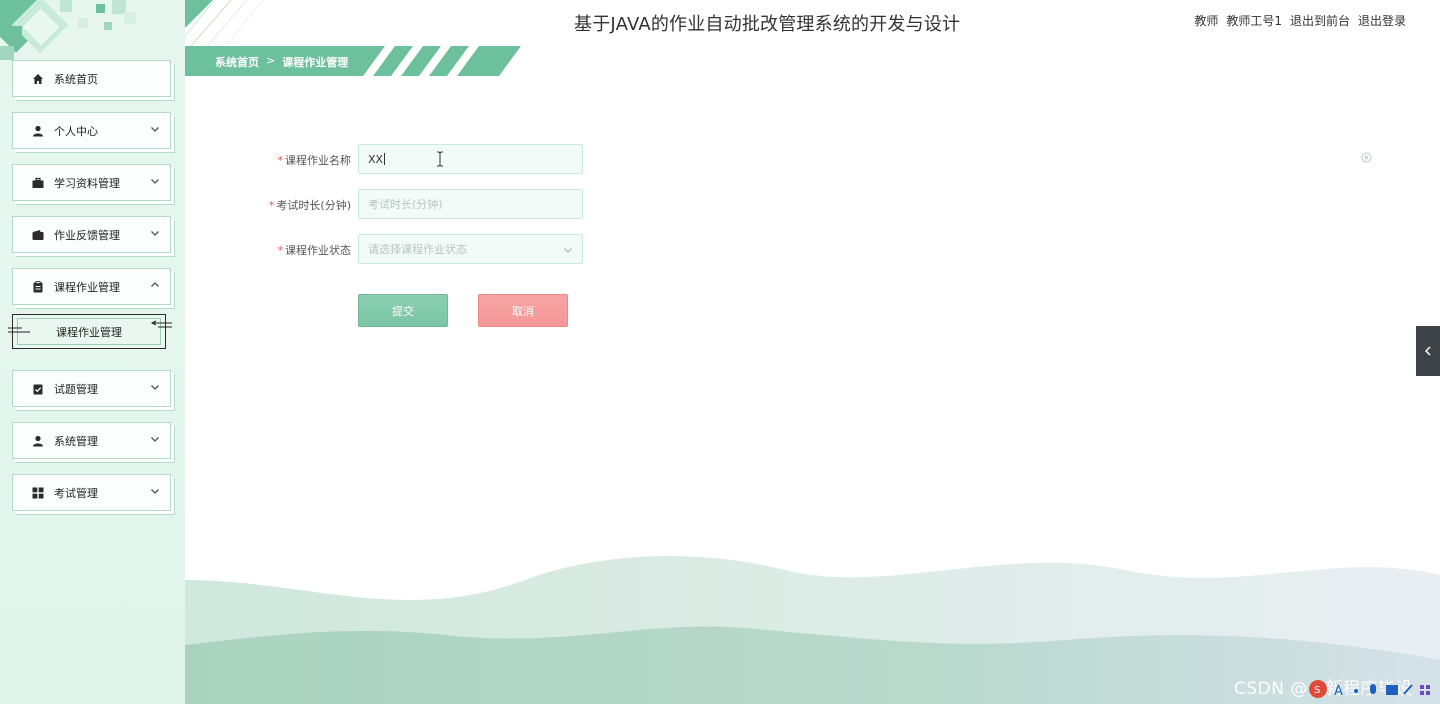 This screenshot has height=704, width=1440. Describe the element at coordinates (1206, 21) in the screenshot. I see `user-role: 教师` at that location.